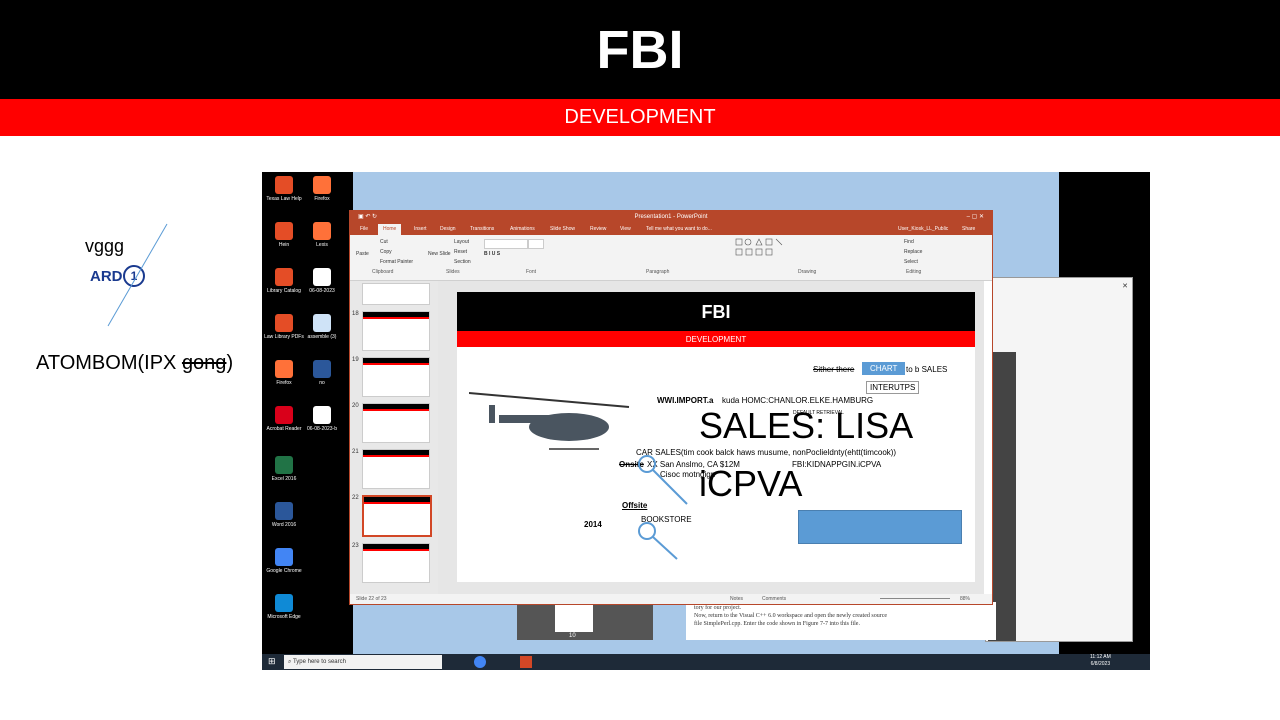 The width and height of the screenshot is (1280, 720). What do you see at coordinates (574, 618) in the screenshot?
I see `pdf-page-thumb` at bounding box center [574, 618].